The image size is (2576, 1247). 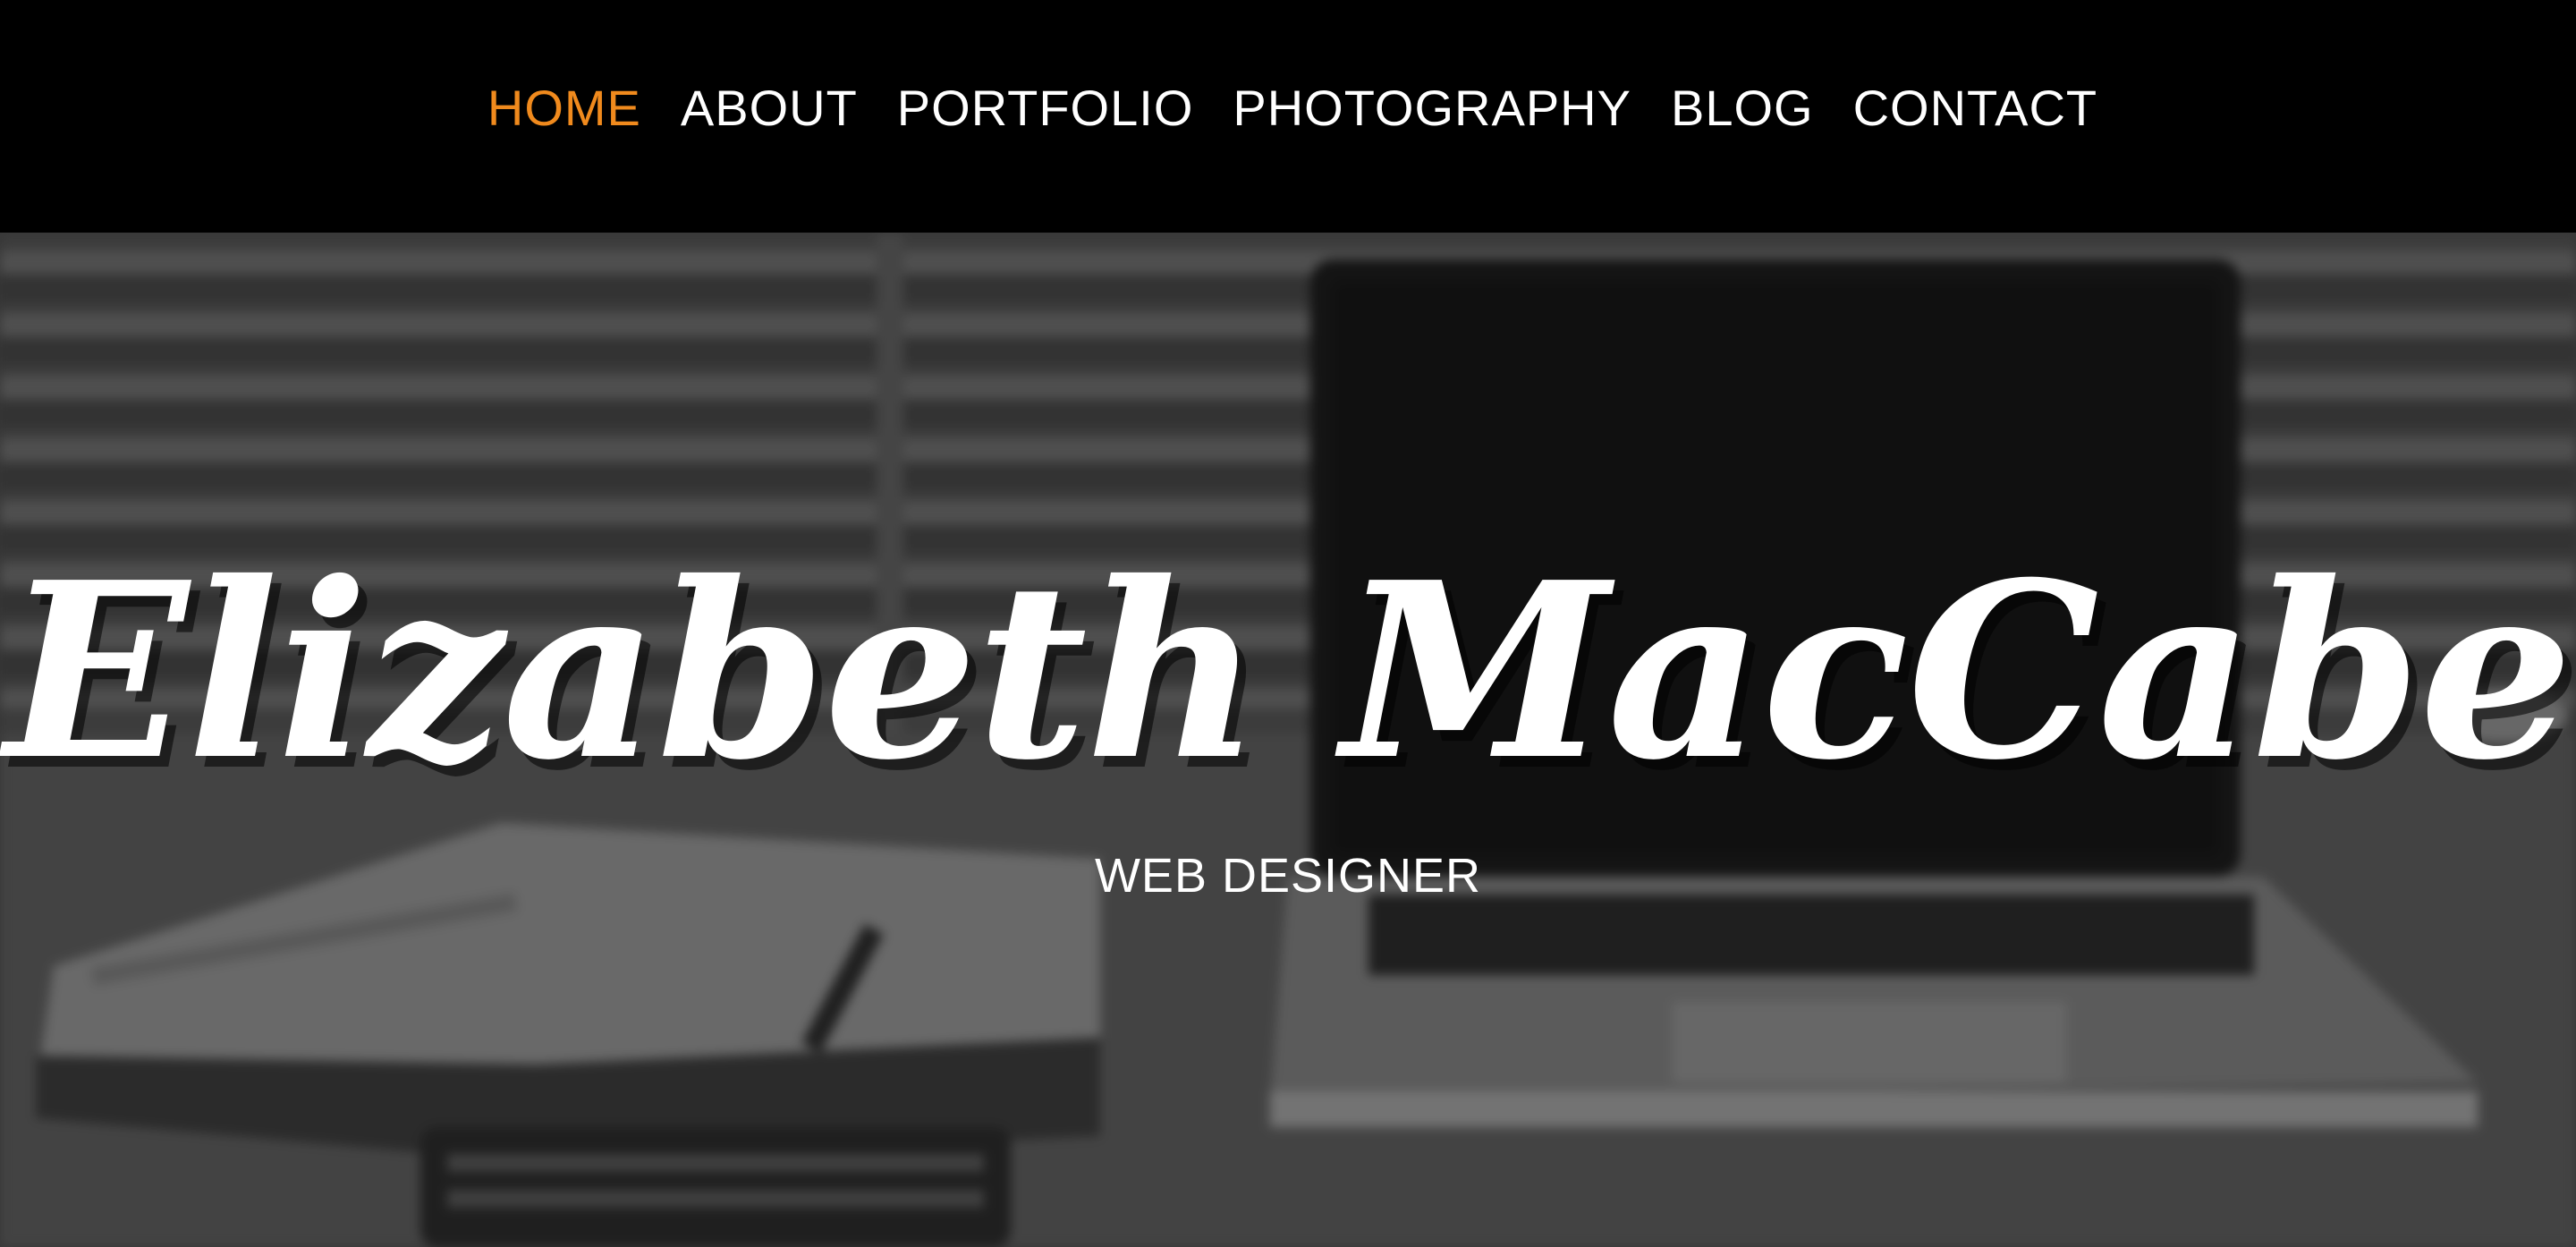 What do you see at coordinates (769, 108) in the screenshot?
I see `nav-link-about: ABOUT` at bounding box center [769, 108].